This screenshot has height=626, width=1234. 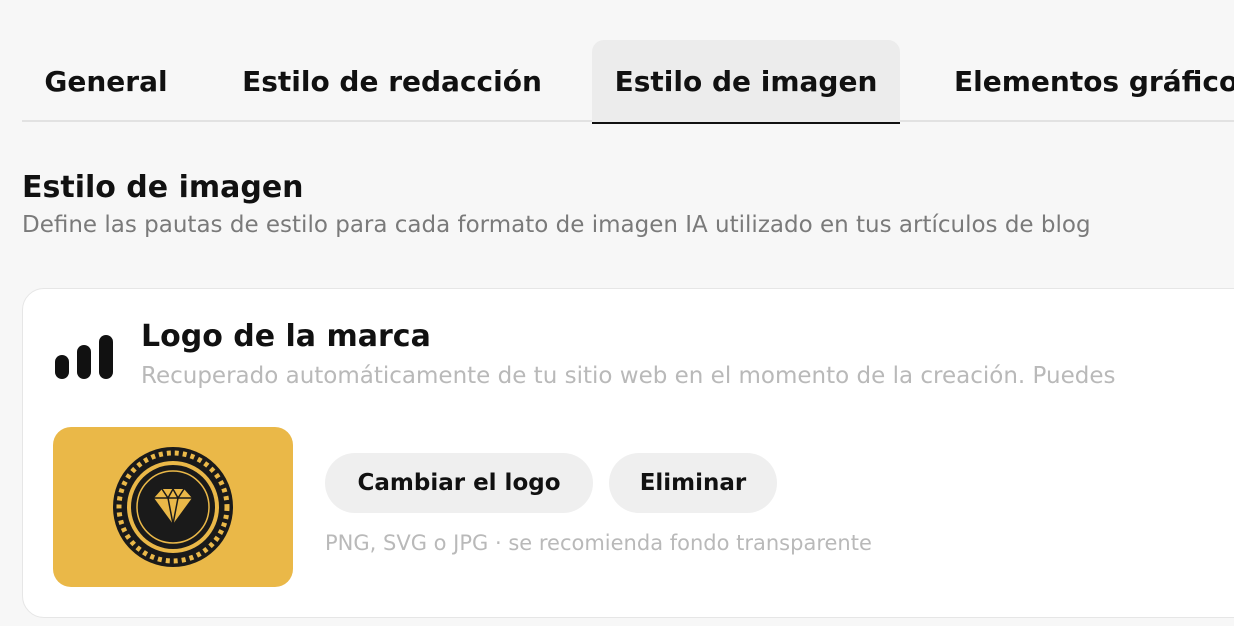 What do you see at coordinates (1081, 81) in the screenshot?
I see `tab-elementos-graficos: Elementos gráficos` at bounding box center [1081, 81].